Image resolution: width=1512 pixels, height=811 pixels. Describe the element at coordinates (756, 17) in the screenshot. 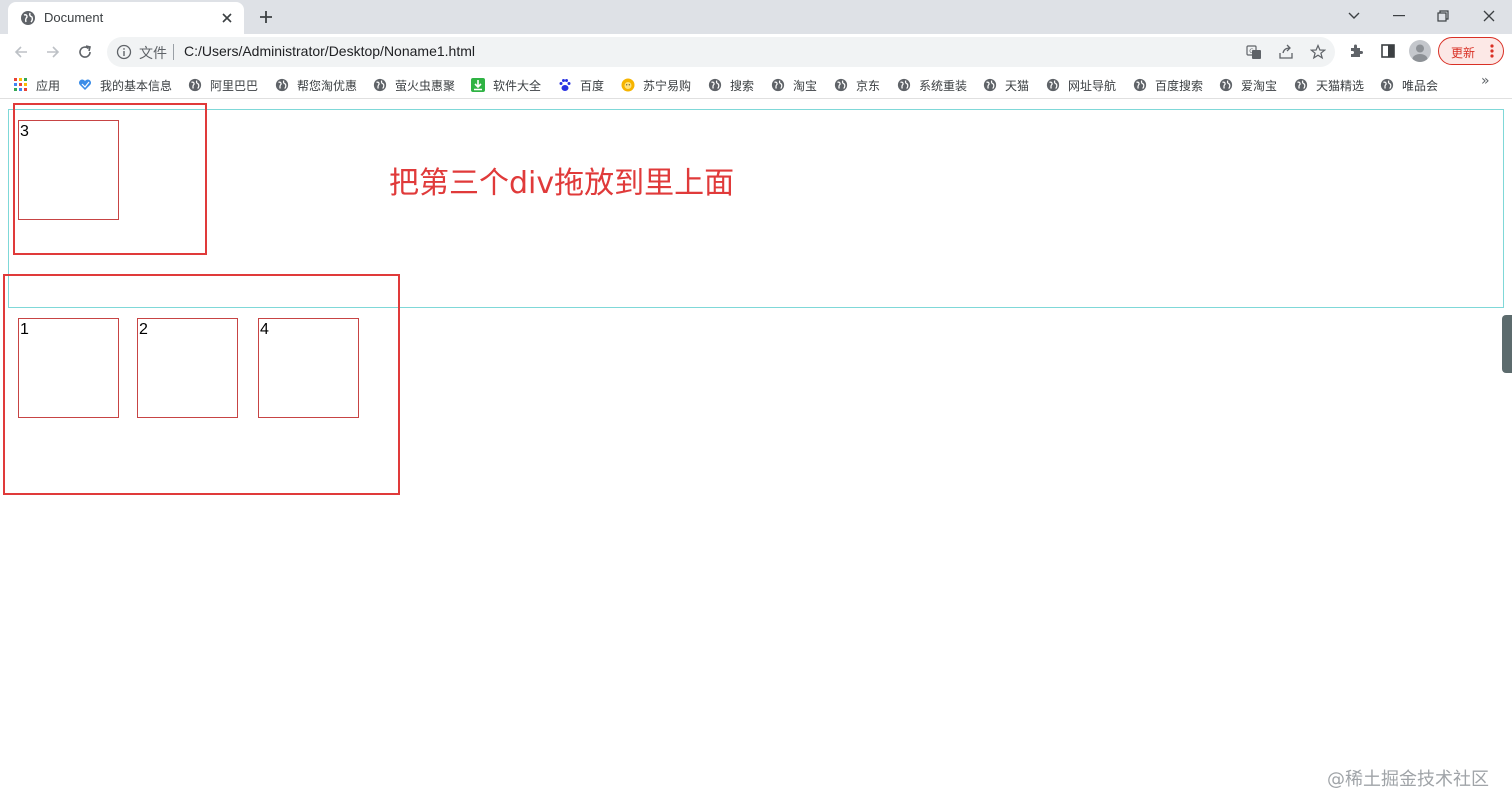

I see `tab-strip: Document` at that location.